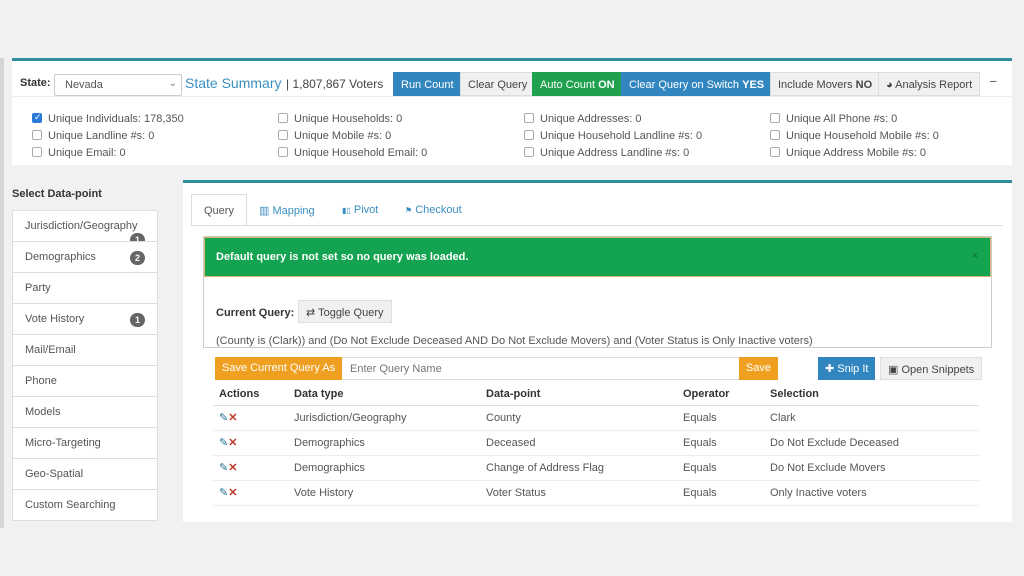  Describe the element at coordinates (116, 119) in the screenshot. I see `checkbox-label: Unique Individuals: 178,350` at that location.